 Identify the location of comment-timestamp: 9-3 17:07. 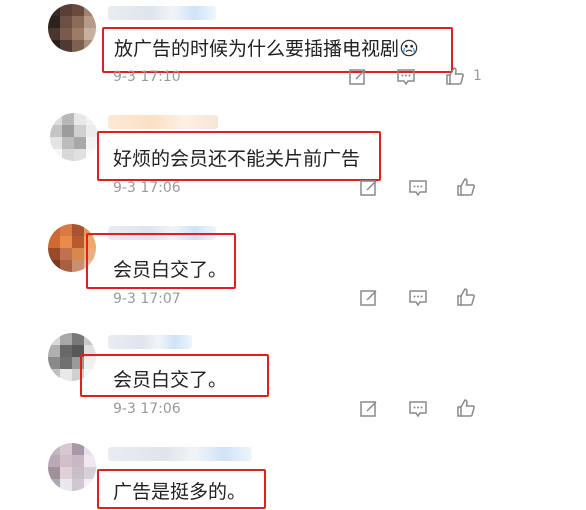
(147, 299).